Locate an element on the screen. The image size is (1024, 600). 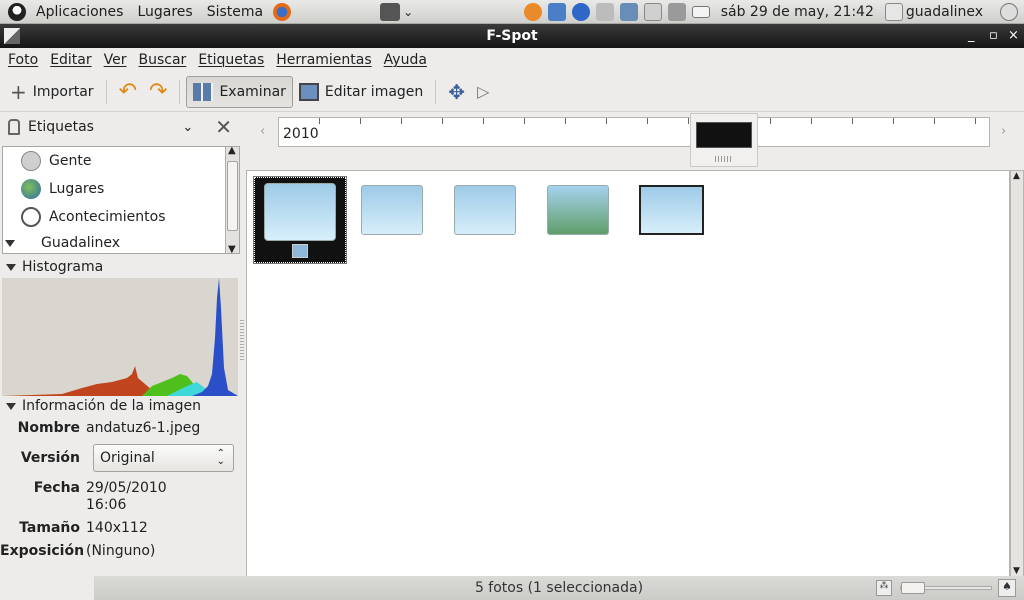
rotate-right-icon: ↷ is located at coordinates (158, 91).